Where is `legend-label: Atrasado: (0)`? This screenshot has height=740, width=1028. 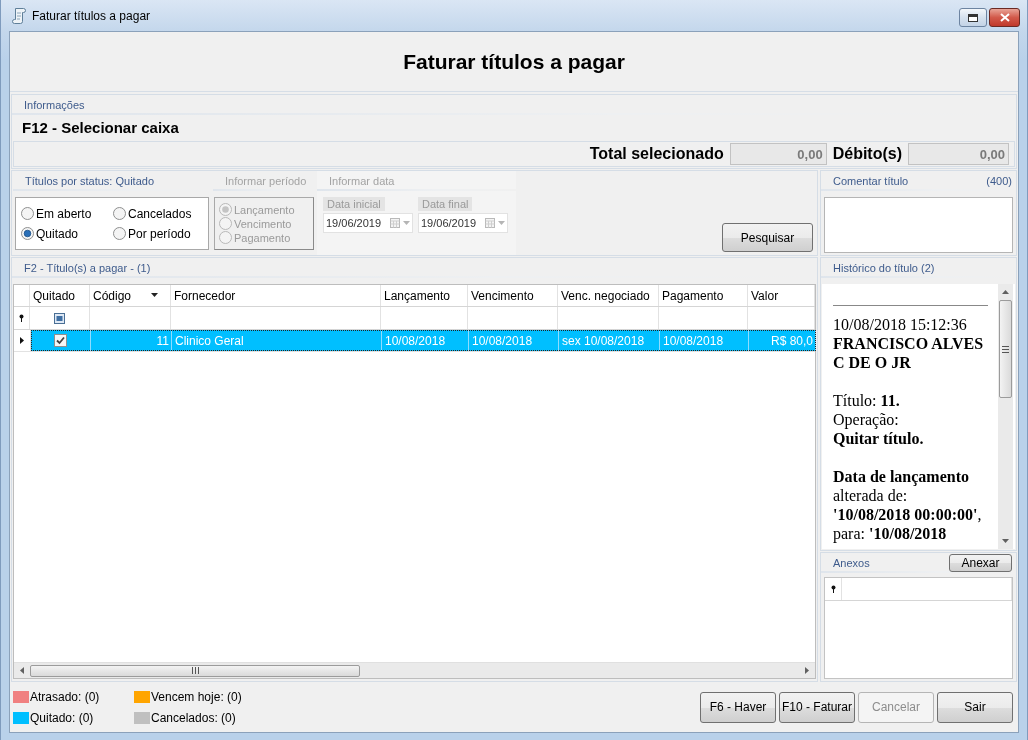
legend-label: Atrasado: (0) is located at coordinates (65, 696).